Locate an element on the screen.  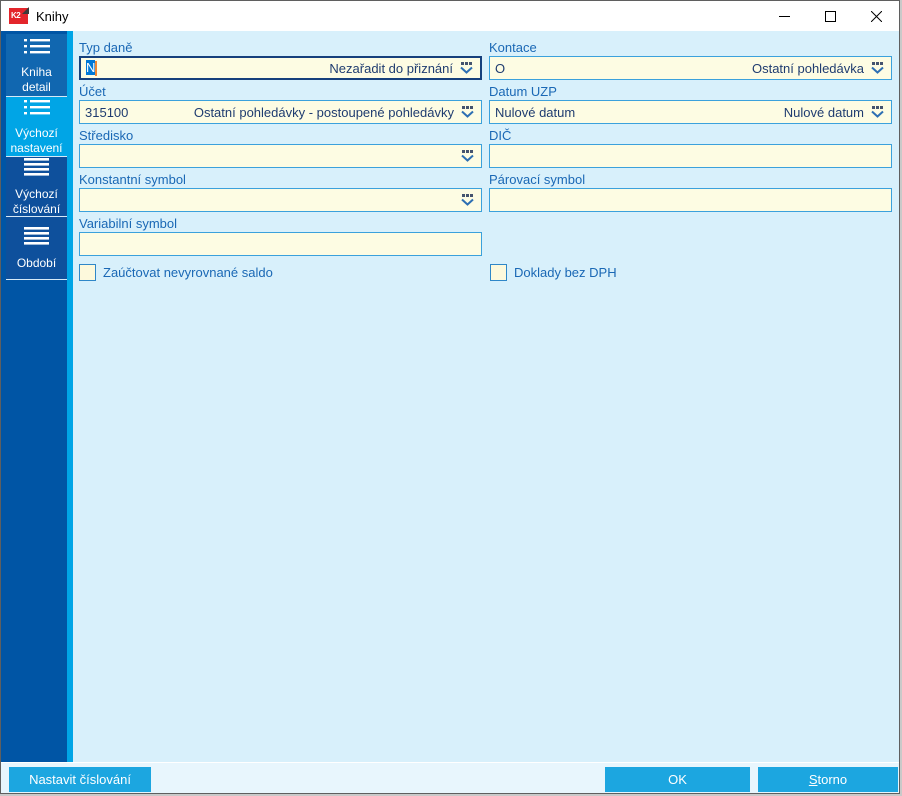
sidebar-item-obdobi: Období is located at coordinates (36, 248).